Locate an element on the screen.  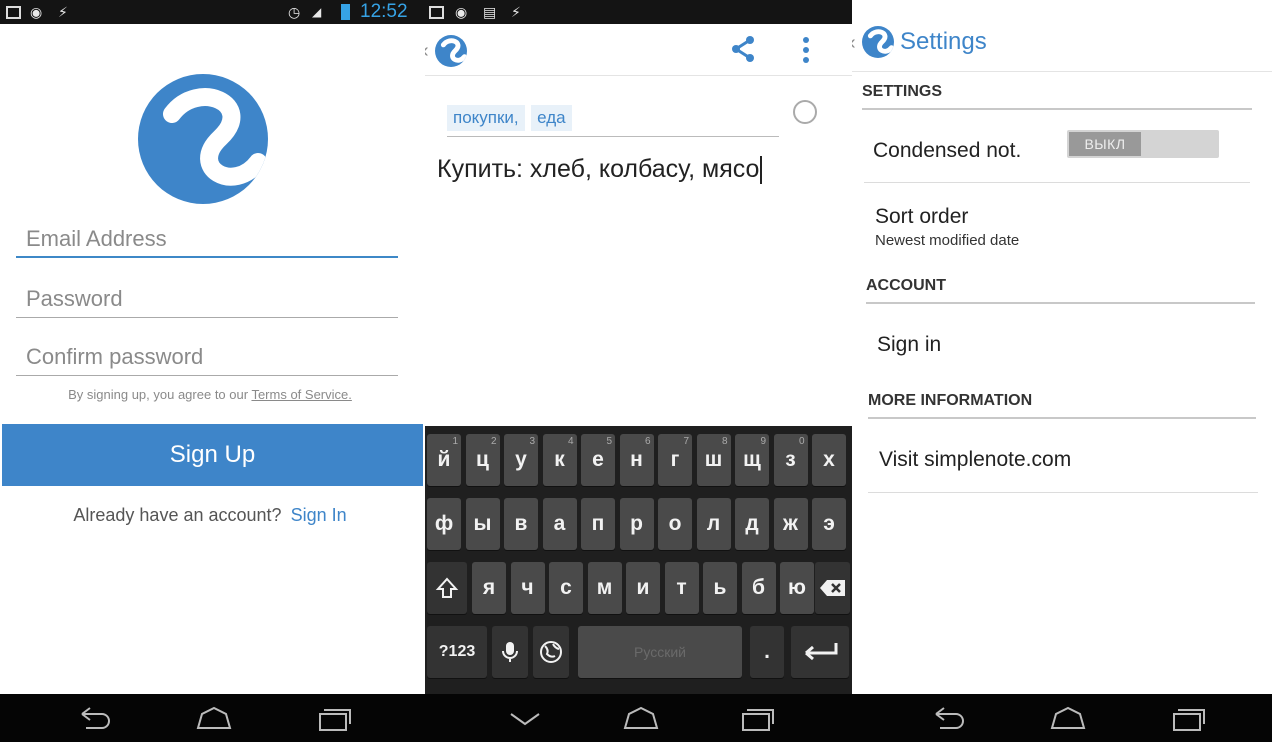
tag-chip: еда is located at coordinates (551, 118).